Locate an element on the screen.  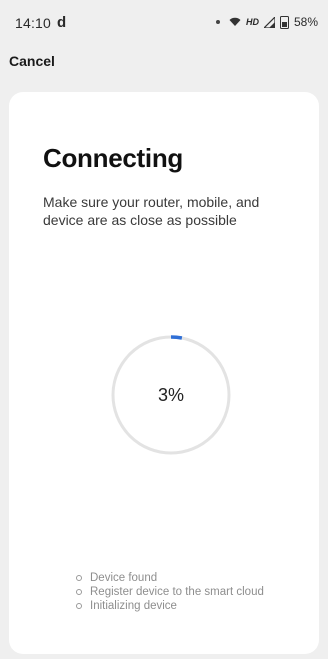
battery-percent: 58% is located at coordinates (305, 22).